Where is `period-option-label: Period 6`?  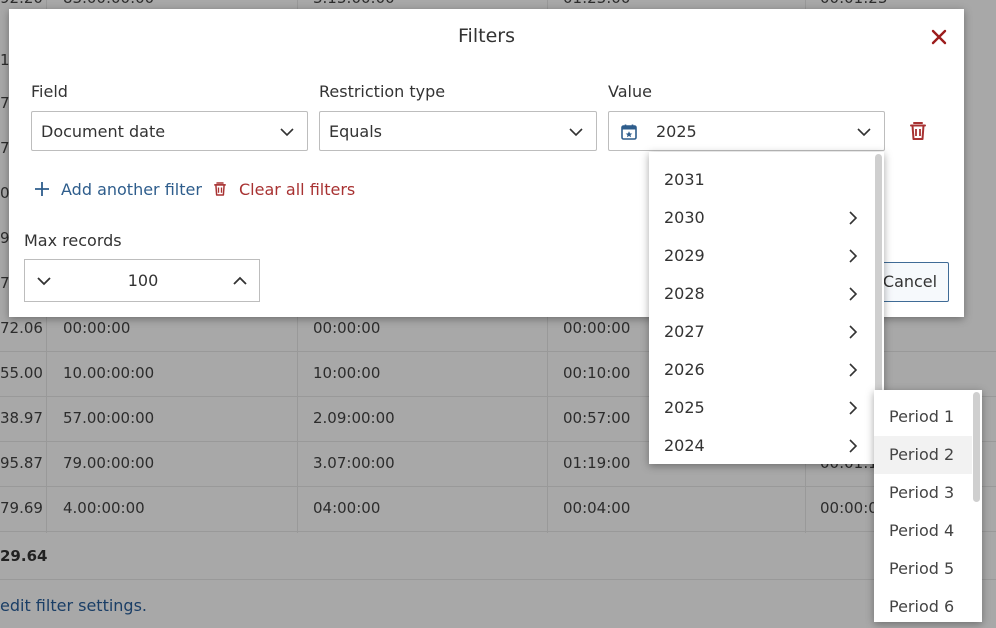 period-option-label: Period 6 is located at coordinates (922, 606).